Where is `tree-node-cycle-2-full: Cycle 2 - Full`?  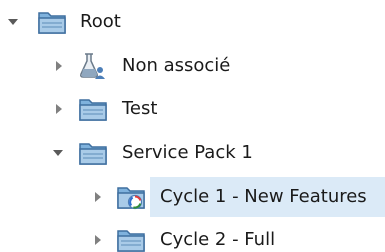 tree-node-cycle-2-full: Cycle 2 - Full is located at coordinates (192, 236).